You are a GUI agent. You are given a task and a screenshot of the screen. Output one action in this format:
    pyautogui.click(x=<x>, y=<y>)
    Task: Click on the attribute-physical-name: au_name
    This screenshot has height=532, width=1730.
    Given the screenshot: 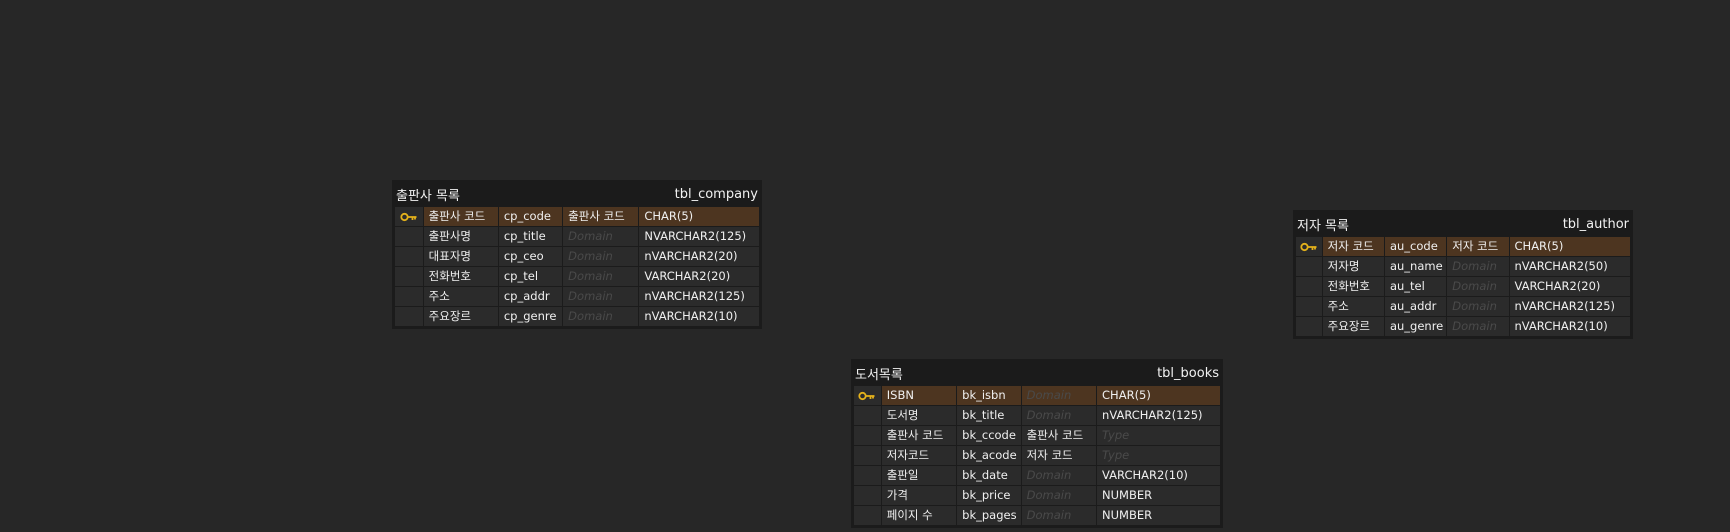 What is the action you would take?
    pyautogui.click(x=1415, y=266)
    